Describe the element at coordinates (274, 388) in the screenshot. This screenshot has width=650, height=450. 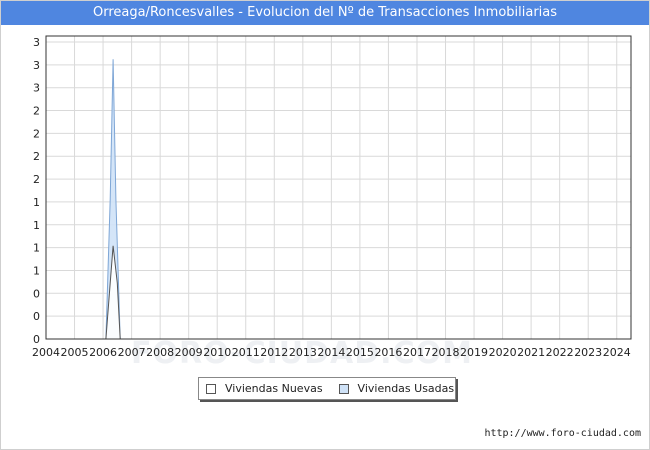
I see `legend-label-nuevas: Viviendas Nuevas` at that location.